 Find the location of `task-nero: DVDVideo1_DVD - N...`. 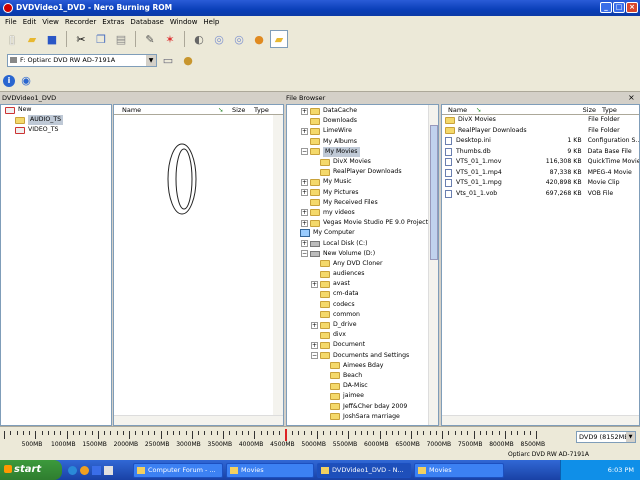

task-nero: DVDVideo1_DVD - N... is located at coordinates (364, 470).